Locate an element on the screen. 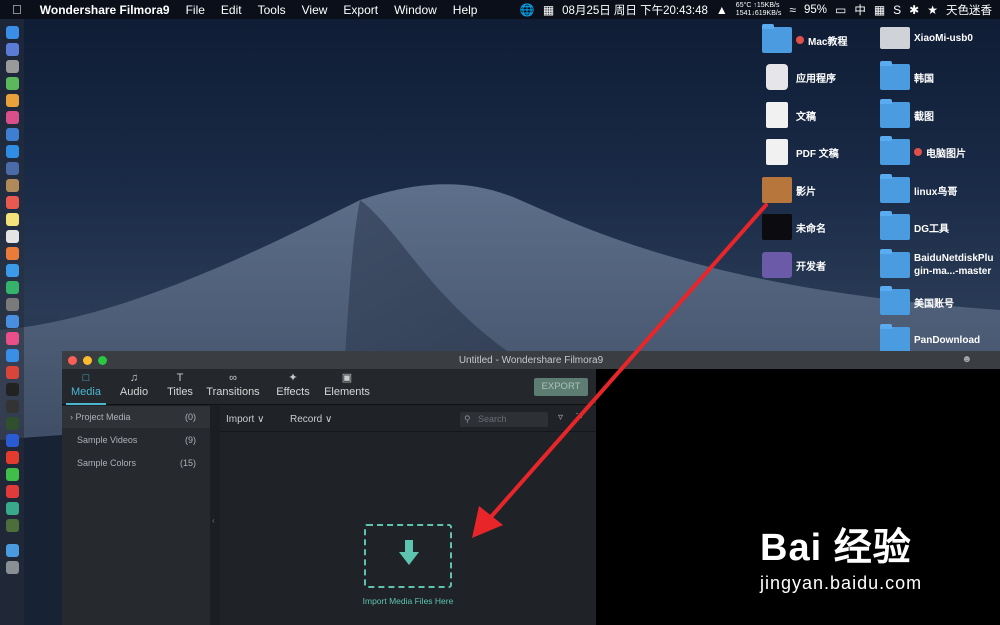 This screenshot has height=625, width=1000. netease-music-icon is located at coordinates (12, 491).